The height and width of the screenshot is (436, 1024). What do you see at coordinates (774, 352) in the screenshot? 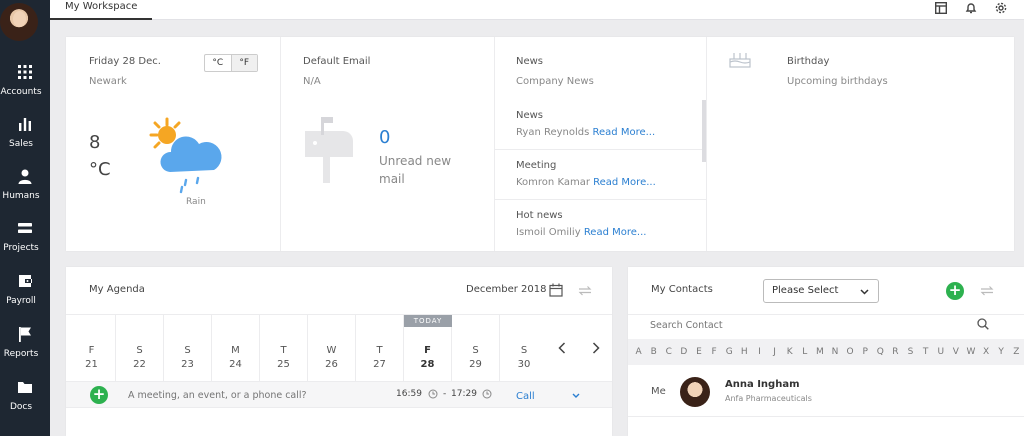
I see `alphabet-letter: J` at bounding box center [774, 352].